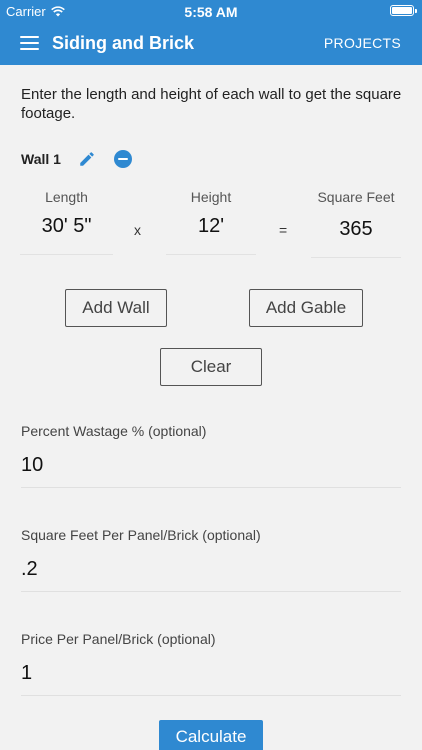 The height and width of the screenshot is (750, 422). Describe the element at coordinates (87, 159) in the screenshot. I see `pencil-icon` at that location.